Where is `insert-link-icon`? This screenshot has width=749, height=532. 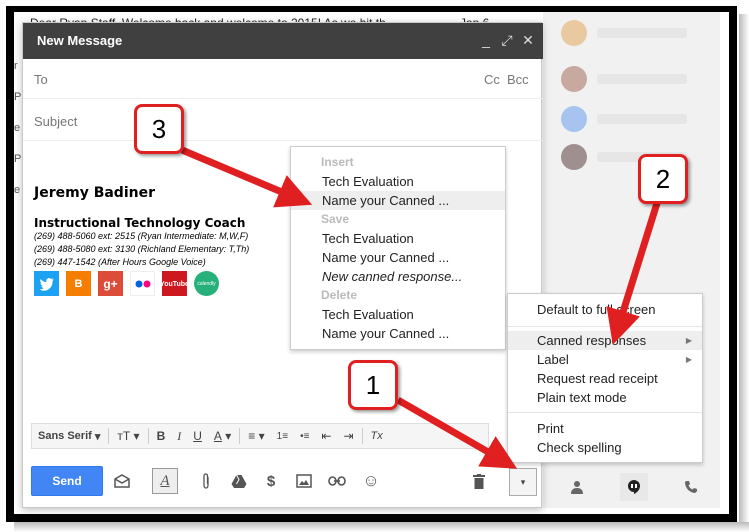 insert-link-icon is located at coordinates (337, 481).